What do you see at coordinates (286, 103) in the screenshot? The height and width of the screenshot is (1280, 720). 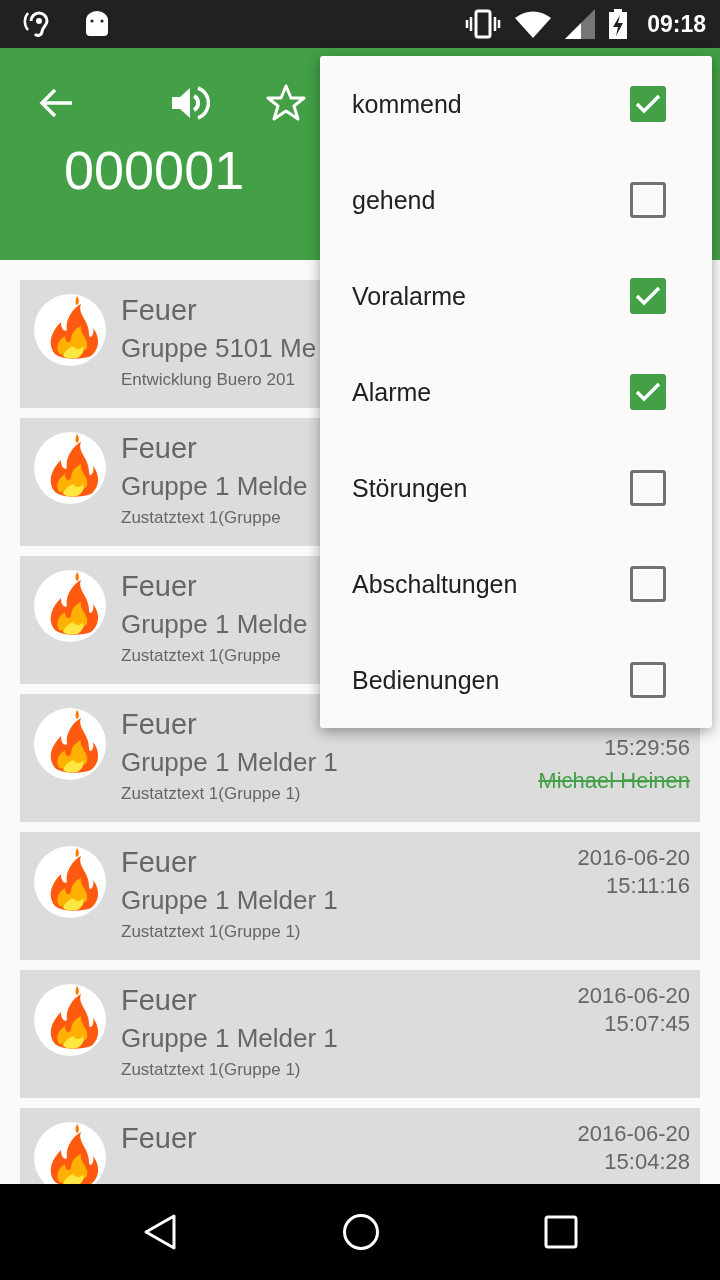 I see `star-button` at bounding box center [286, 103].